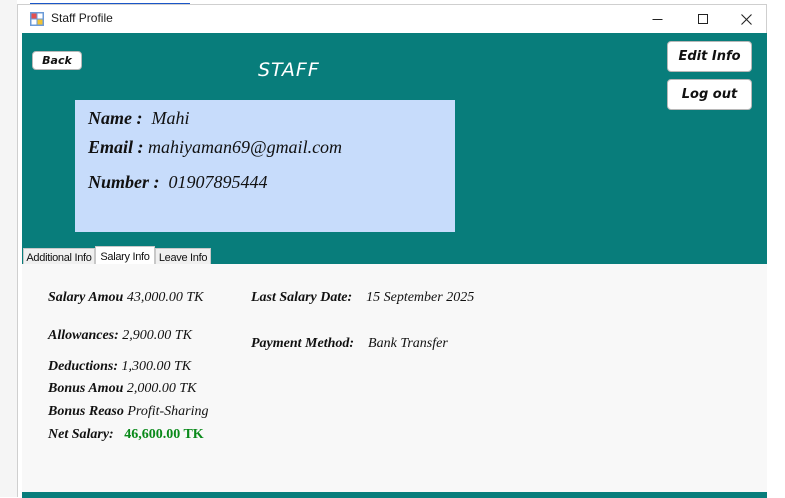 This screenshot has height=498, width=785. Describe the element at coordinates (157, 335) in the screenshot. I see `allowances-value: 2,900.00 TK` at that location.